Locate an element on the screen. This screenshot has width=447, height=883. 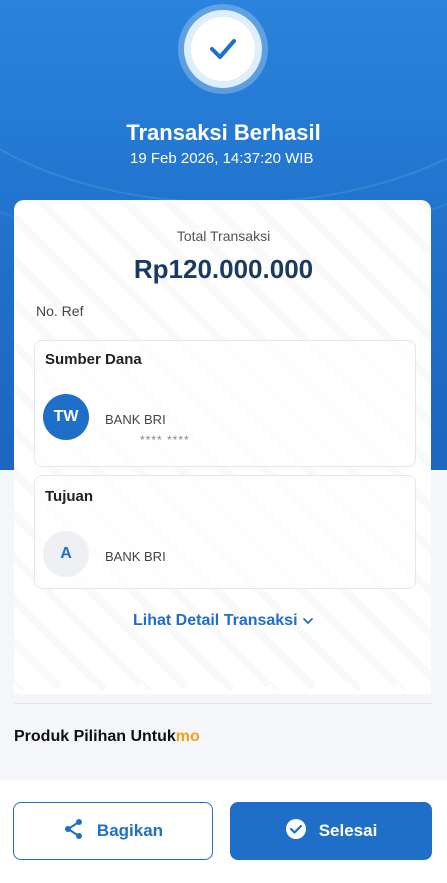
source-section: Sumber Dana TW BANK BRI **** **** is located at coordinates (225, 403).